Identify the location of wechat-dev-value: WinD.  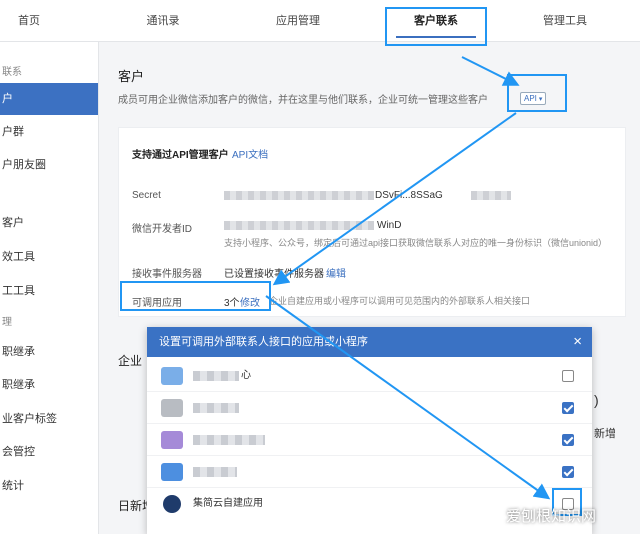
(389, 225).